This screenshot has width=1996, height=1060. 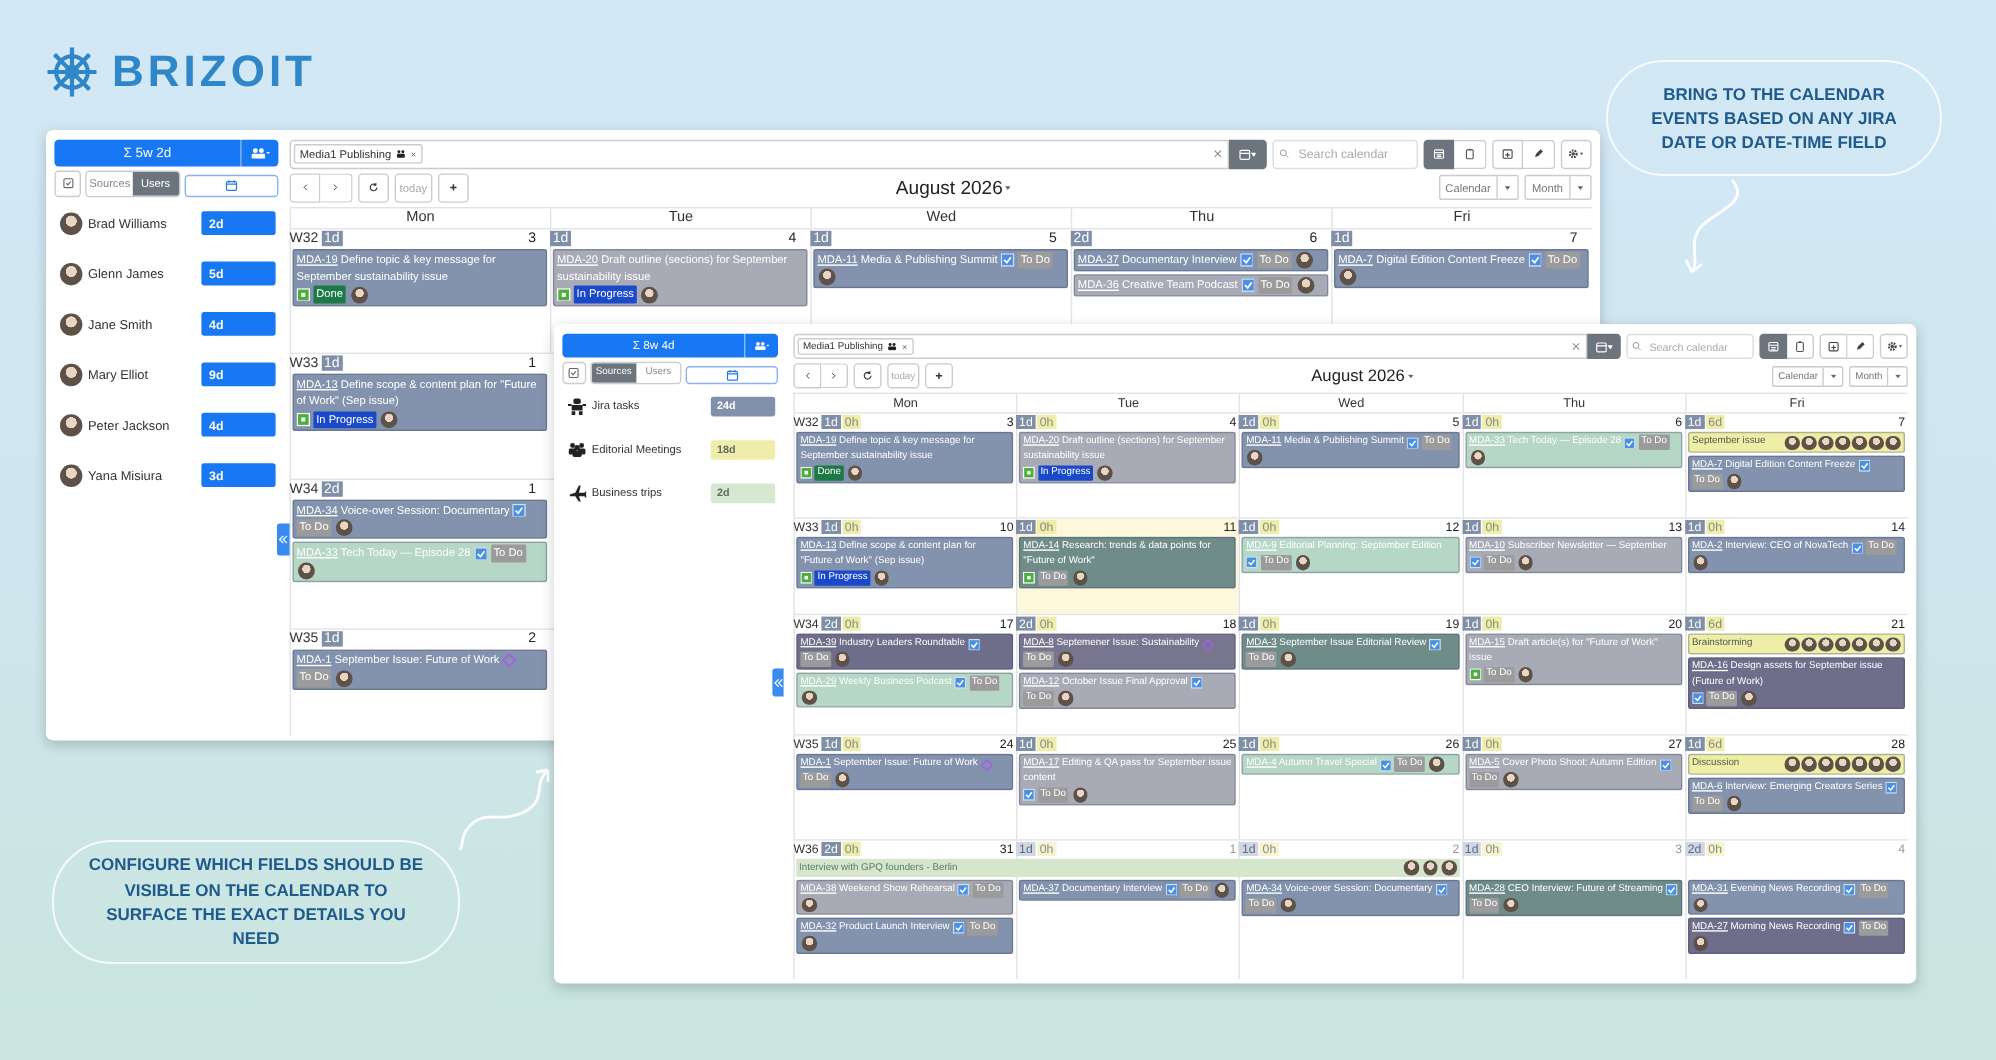 I want to click on plus-icon, so click(x=939, y=376).